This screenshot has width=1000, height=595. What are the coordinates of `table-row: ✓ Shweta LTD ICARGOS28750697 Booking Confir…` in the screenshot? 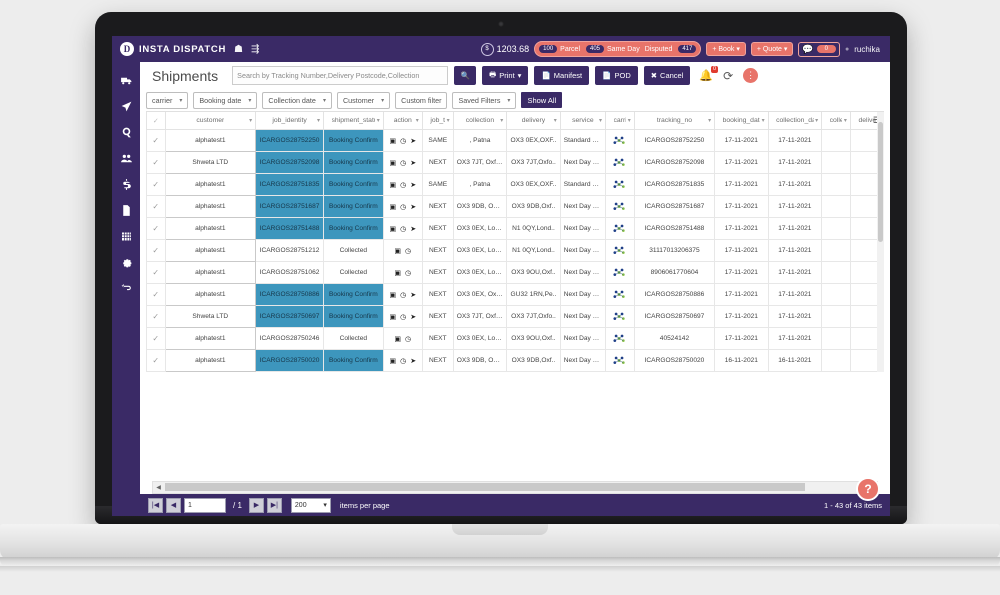 It's located at (515, 316).